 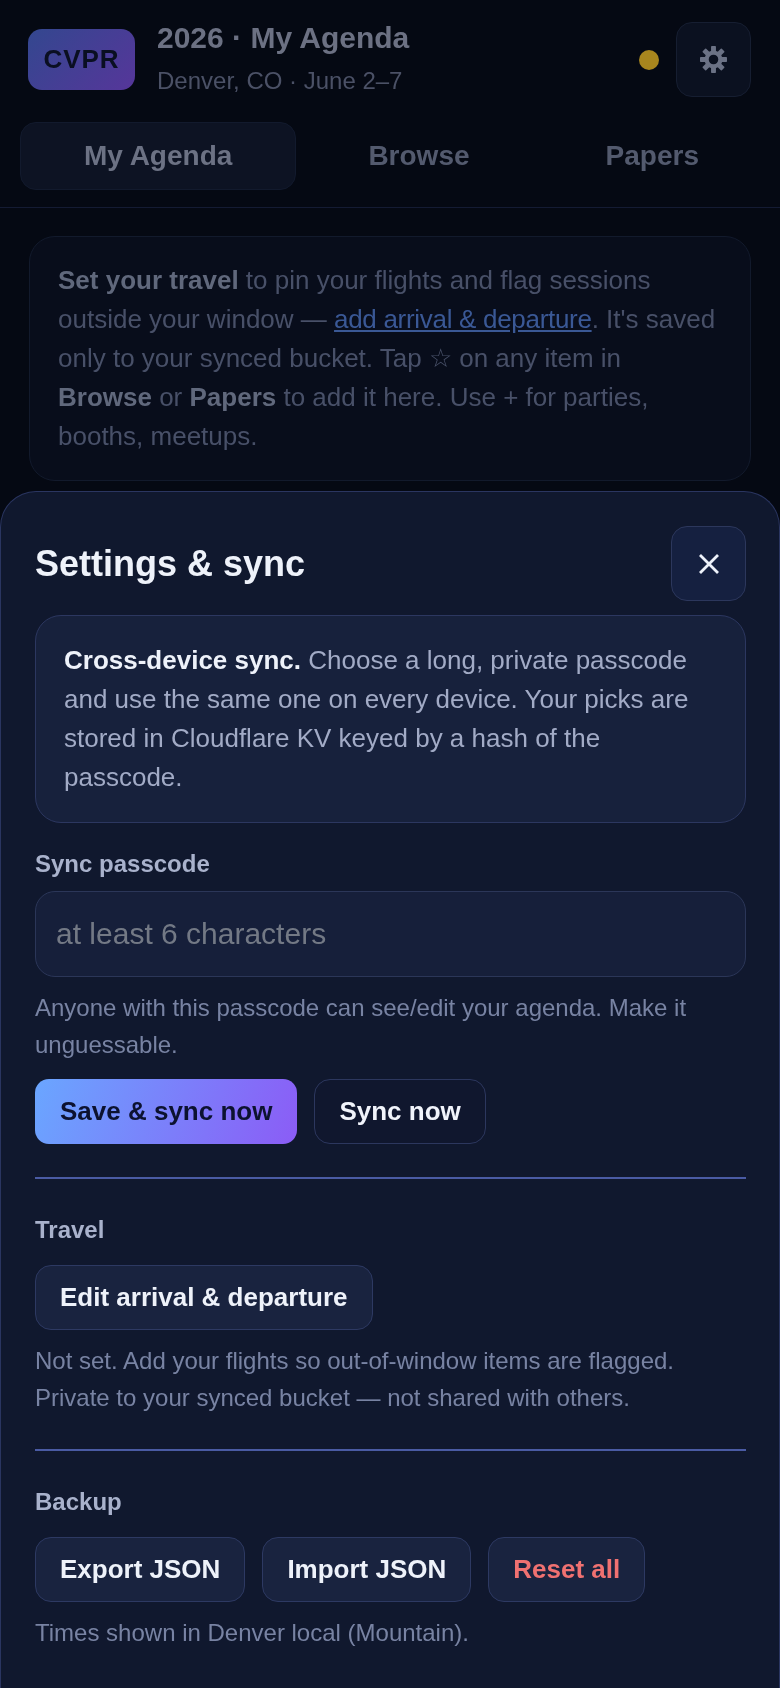 What do you see at coordinates (400, 1111) in the screenshot?
I see `sync-now-button: Sync now` at bounding box center [400, 1111].